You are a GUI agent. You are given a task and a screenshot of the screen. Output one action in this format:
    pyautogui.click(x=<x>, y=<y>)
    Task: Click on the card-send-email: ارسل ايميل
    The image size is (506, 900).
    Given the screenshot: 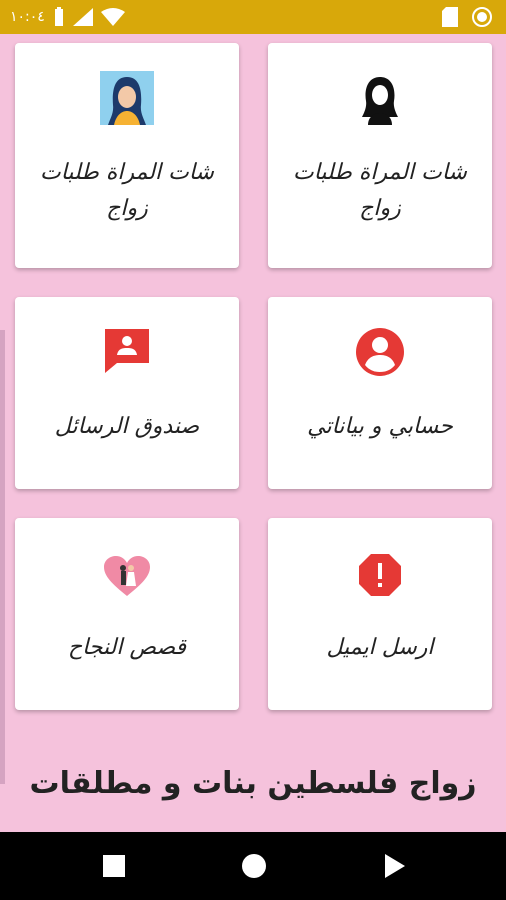 What is the action you would take?
    pyautogui.click(x=380, y=614)
    